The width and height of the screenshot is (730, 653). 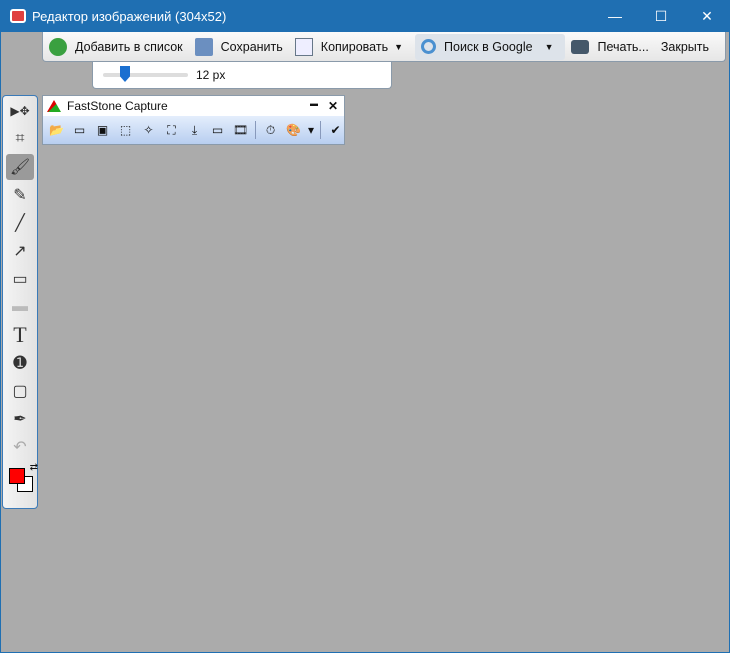 I want to click on save-label: Сохранить, so click(x=251, y=46).